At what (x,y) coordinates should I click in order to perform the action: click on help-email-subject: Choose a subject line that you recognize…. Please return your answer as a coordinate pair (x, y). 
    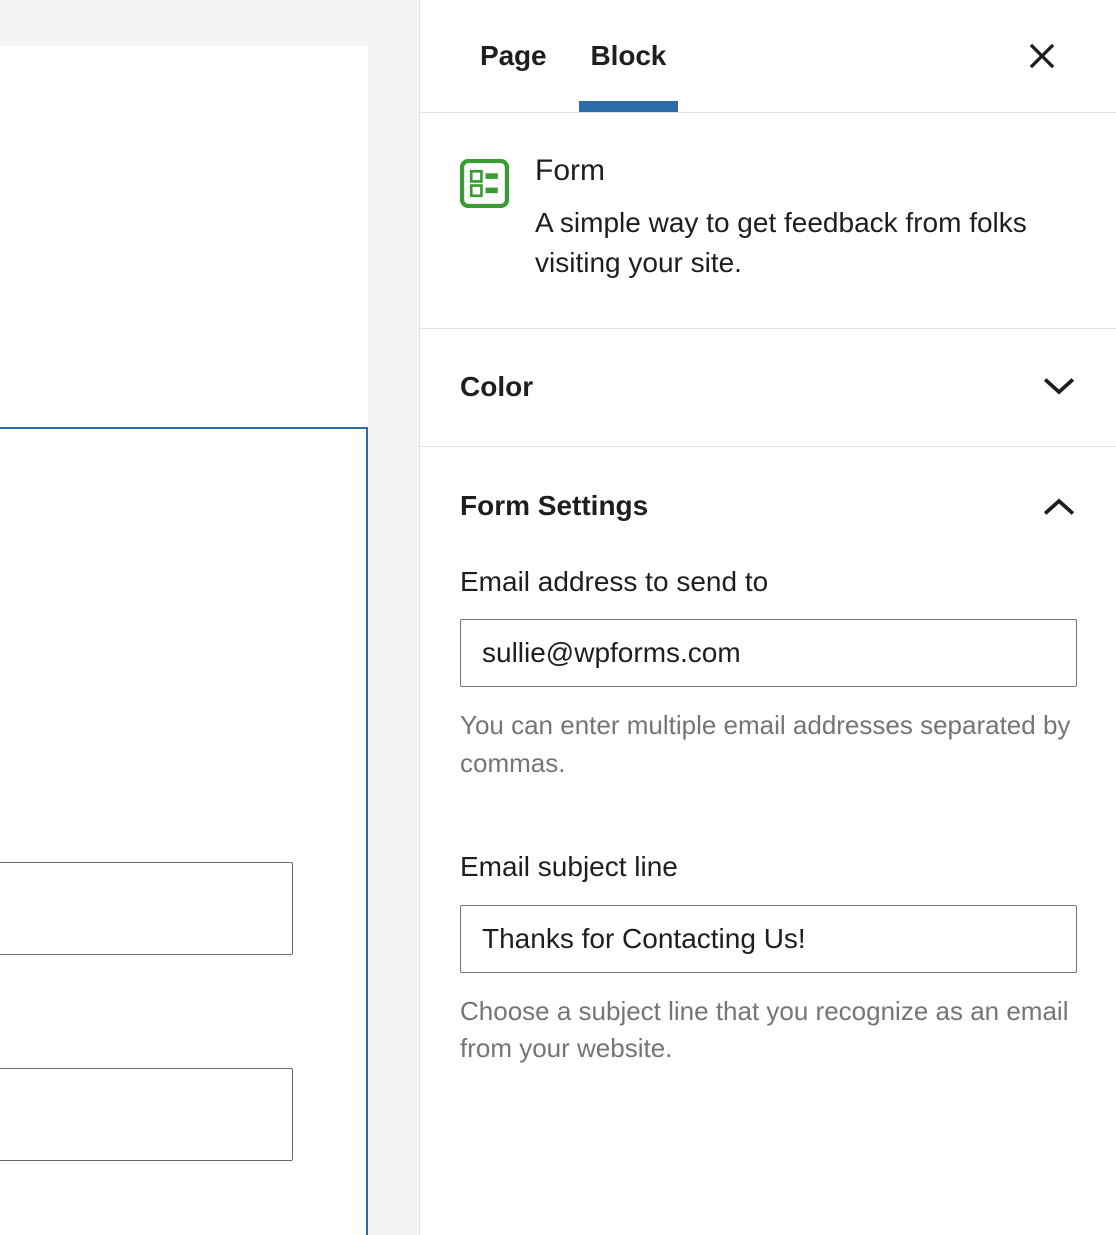
    Looking at the image, I should click on (764, 1029).